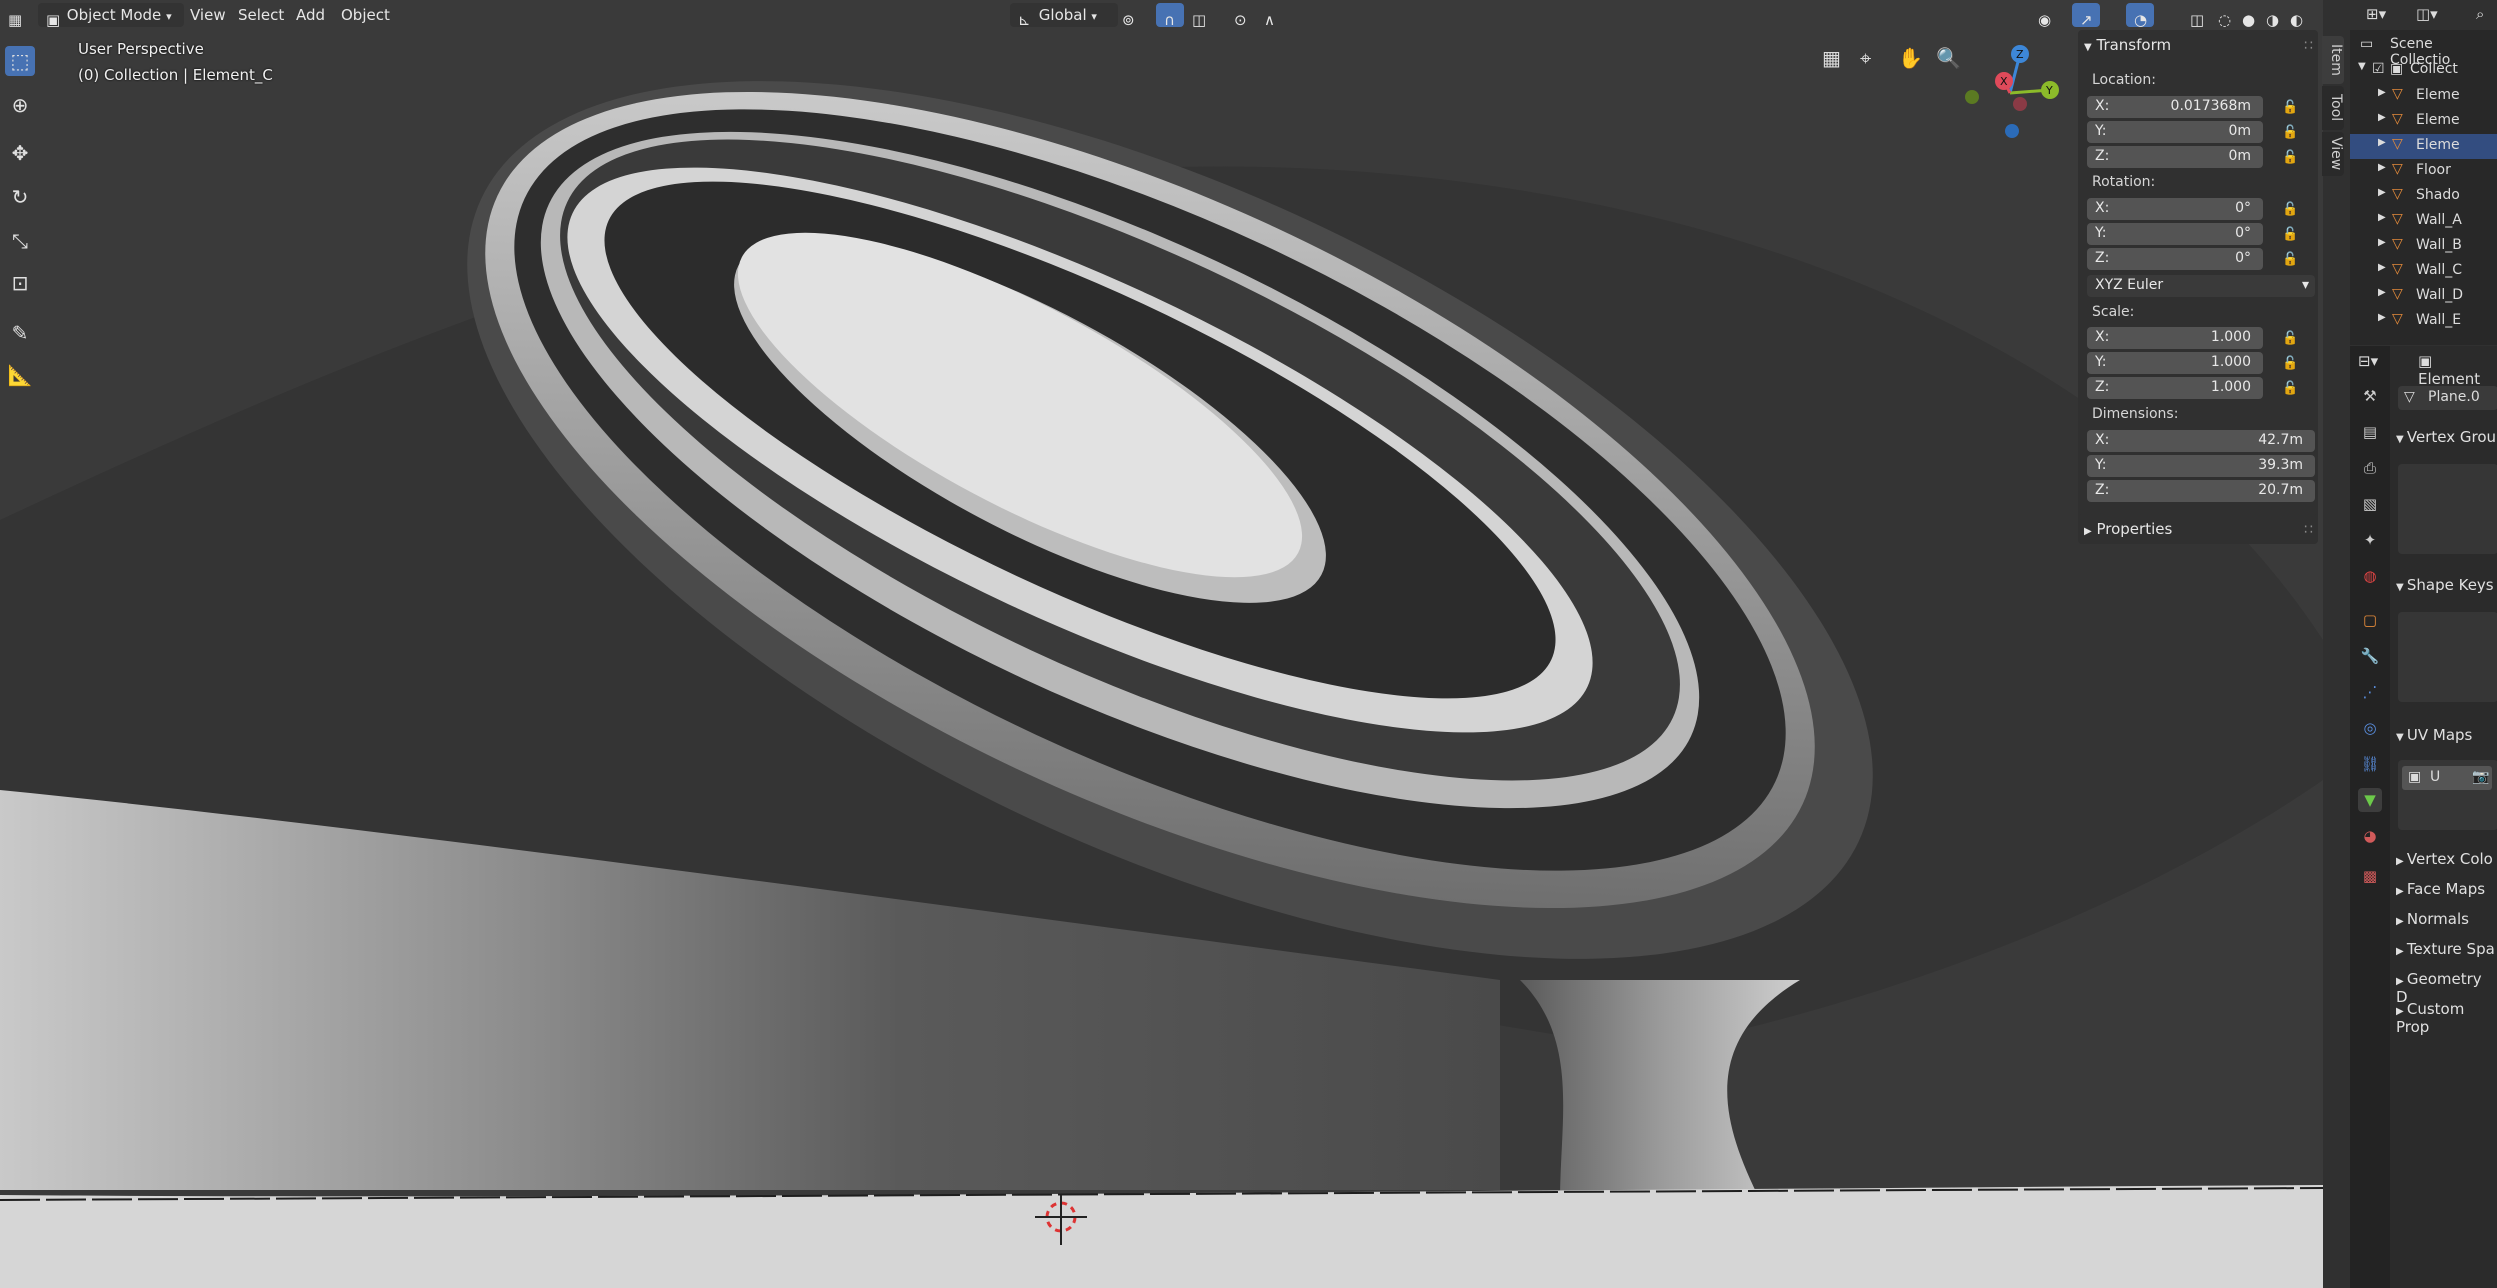  Describe the element at coordinates (2333, 60) in the screenshot. I see `tab-item: Item` at that location.